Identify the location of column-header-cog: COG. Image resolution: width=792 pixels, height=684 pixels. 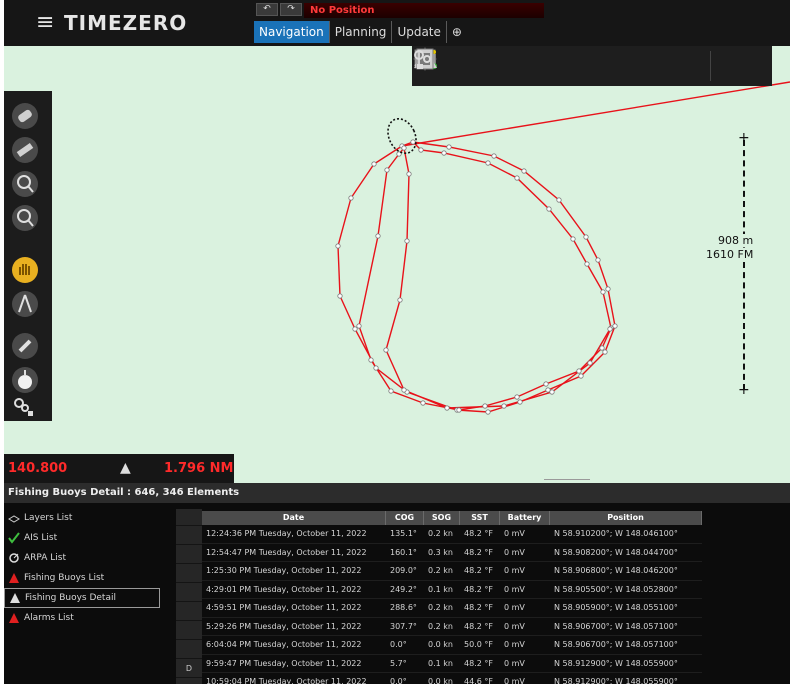
(405, 518).